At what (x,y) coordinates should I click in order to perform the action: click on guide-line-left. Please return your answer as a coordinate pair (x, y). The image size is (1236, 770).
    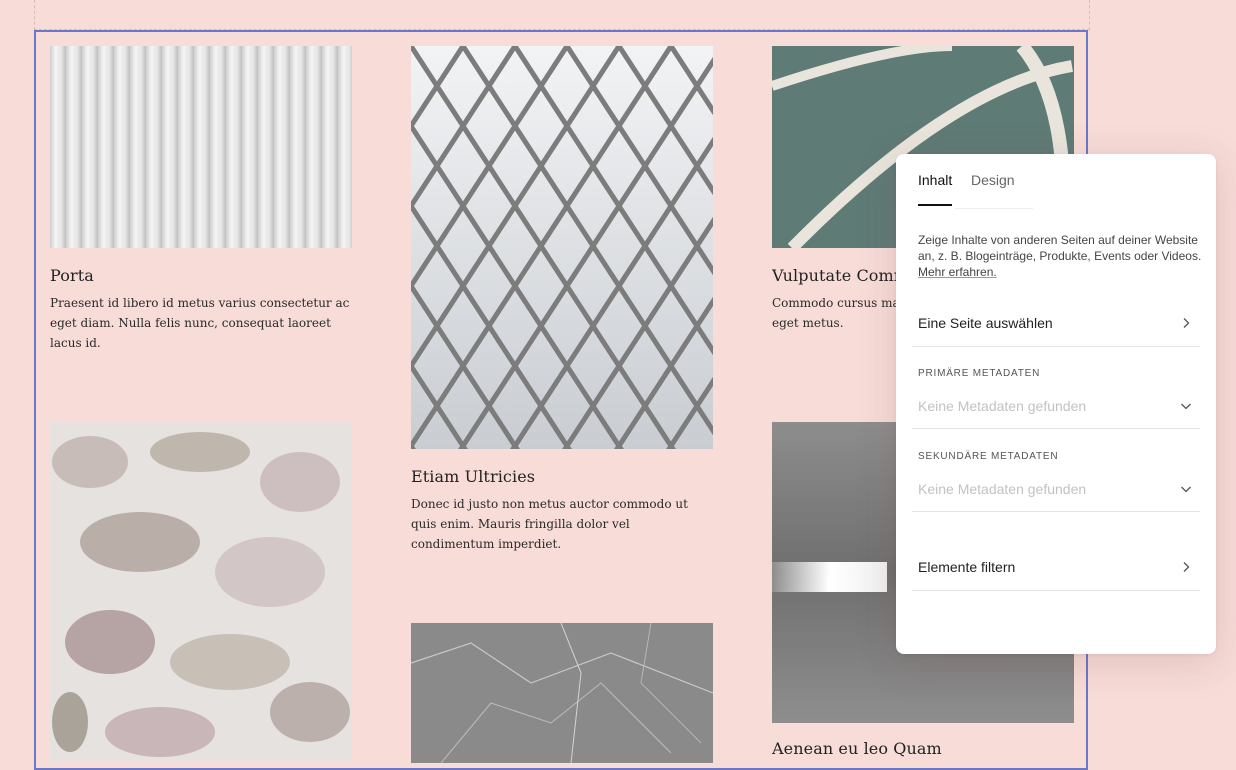
    Looking at the image, I should click on (34, 15).